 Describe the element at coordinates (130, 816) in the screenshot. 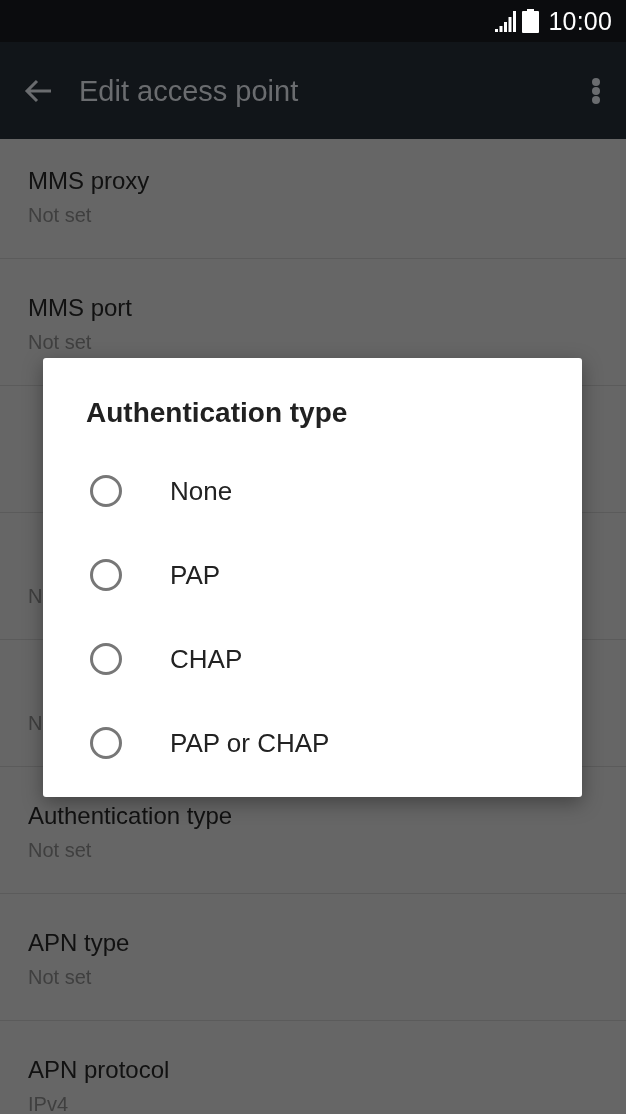

I see `setting-title: Authentication type` at that location.